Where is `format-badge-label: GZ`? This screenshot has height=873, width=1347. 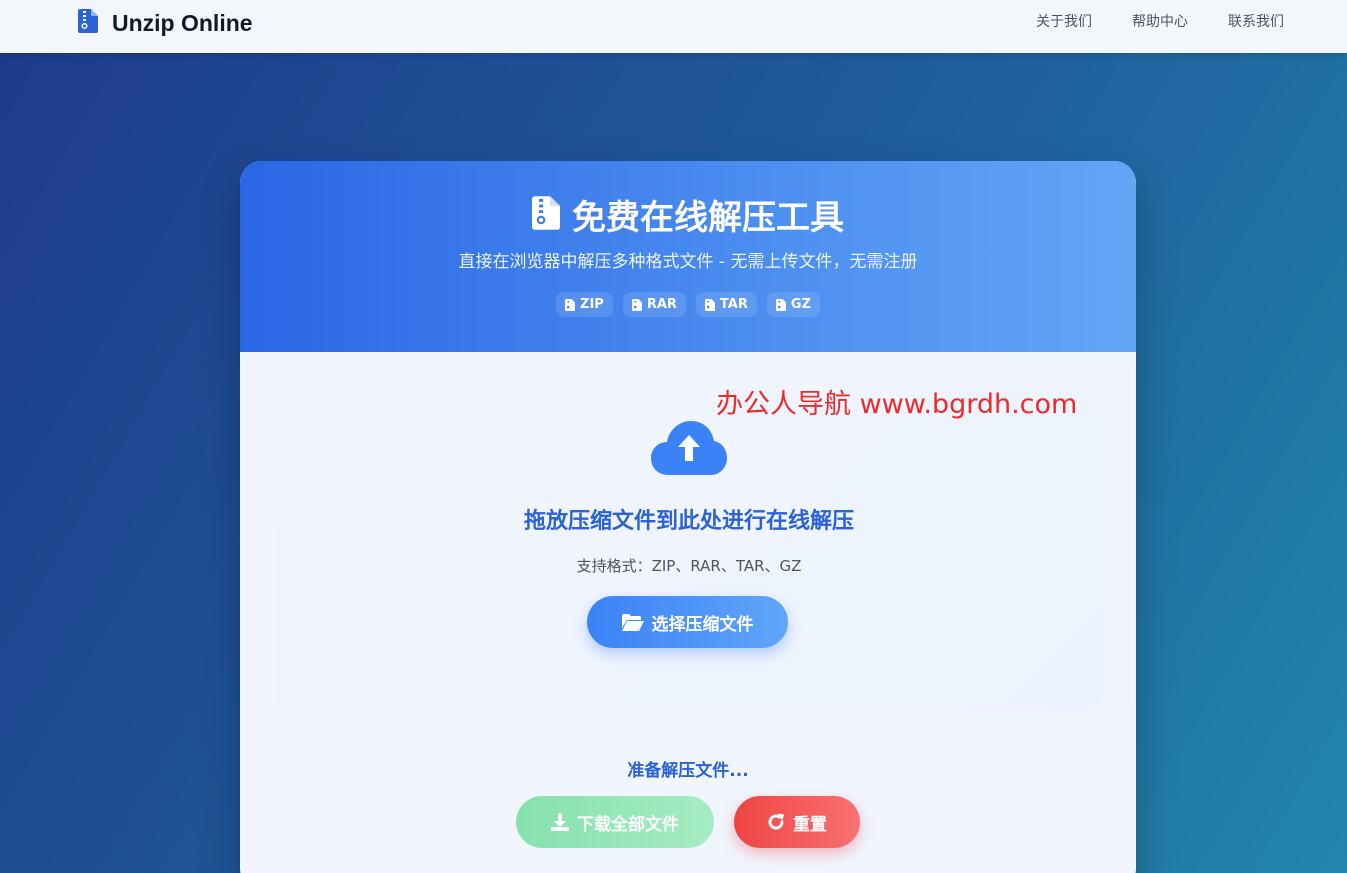
format-badge-label: GZ is located at coordinates (800, 304).